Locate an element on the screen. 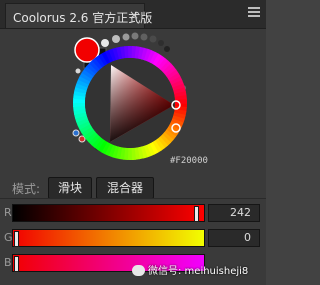  mode-label: 模式: is located at coordinates (26, 189).